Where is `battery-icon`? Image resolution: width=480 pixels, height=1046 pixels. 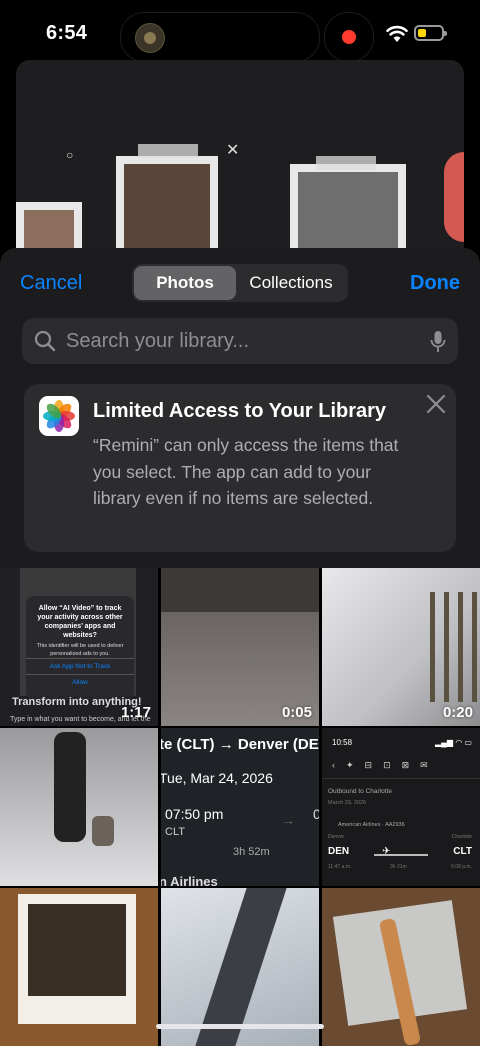 battery-icon is located at coordinates (430, 33).